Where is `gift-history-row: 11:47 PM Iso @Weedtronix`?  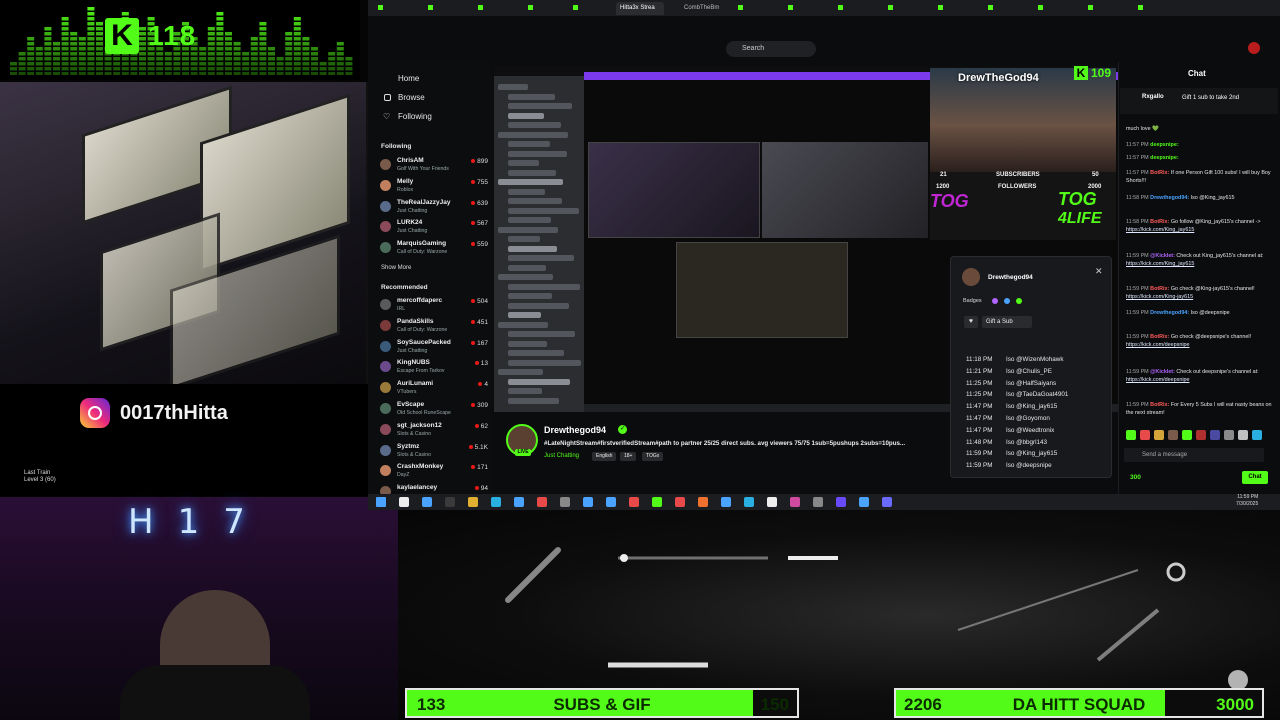
gift-history-row: 11:47 PM Iso @Weedtronix is located at coordinates (1010, 430).